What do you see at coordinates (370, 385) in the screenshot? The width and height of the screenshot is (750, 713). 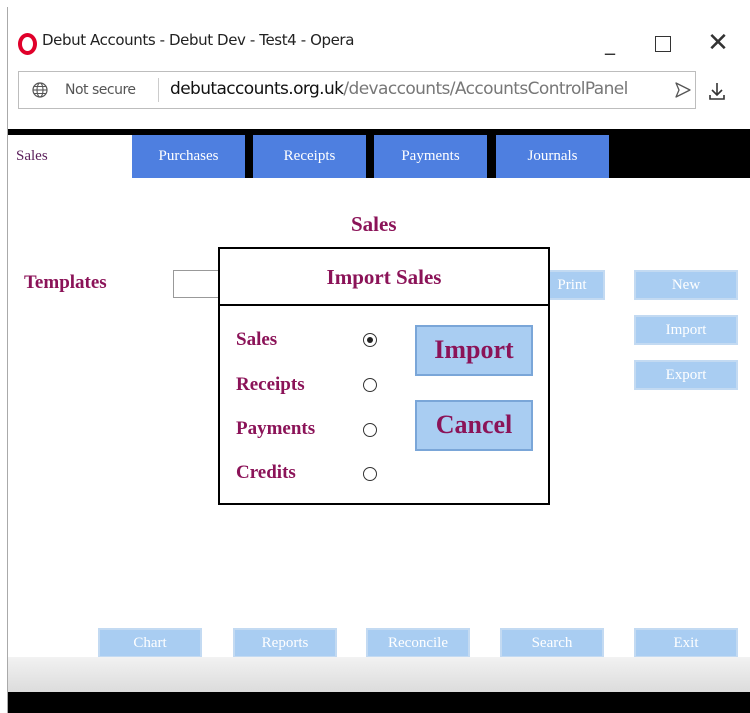 I see `option-receipts-radio` at bounding box center [370, 385].